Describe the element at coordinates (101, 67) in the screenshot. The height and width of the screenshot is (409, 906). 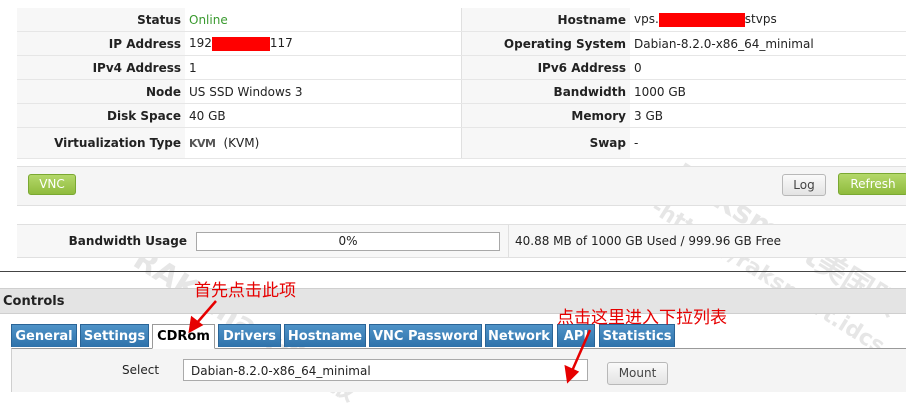
I see `ipv4-label: IPv4 Address` at that location.